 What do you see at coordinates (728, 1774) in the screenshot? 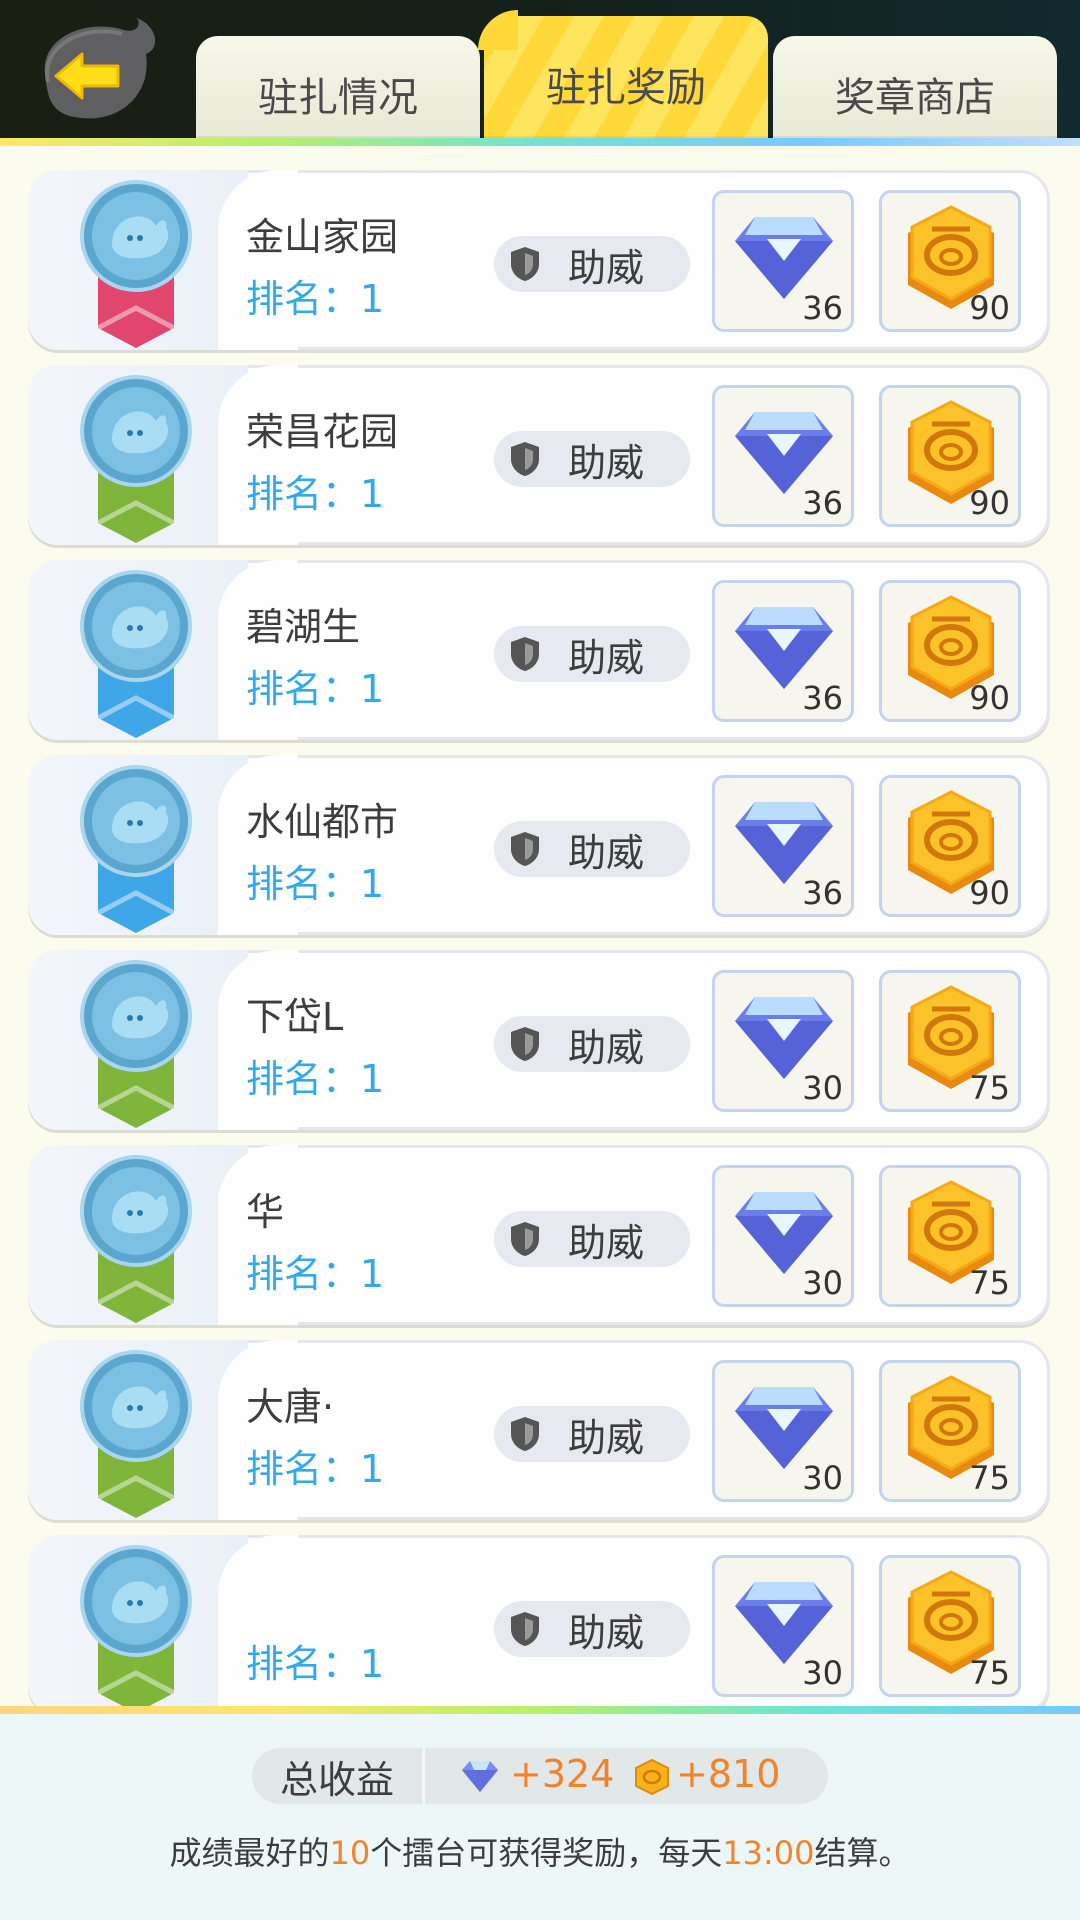
I see `total-coins-value: +810` at bounding box center [728, 1774].